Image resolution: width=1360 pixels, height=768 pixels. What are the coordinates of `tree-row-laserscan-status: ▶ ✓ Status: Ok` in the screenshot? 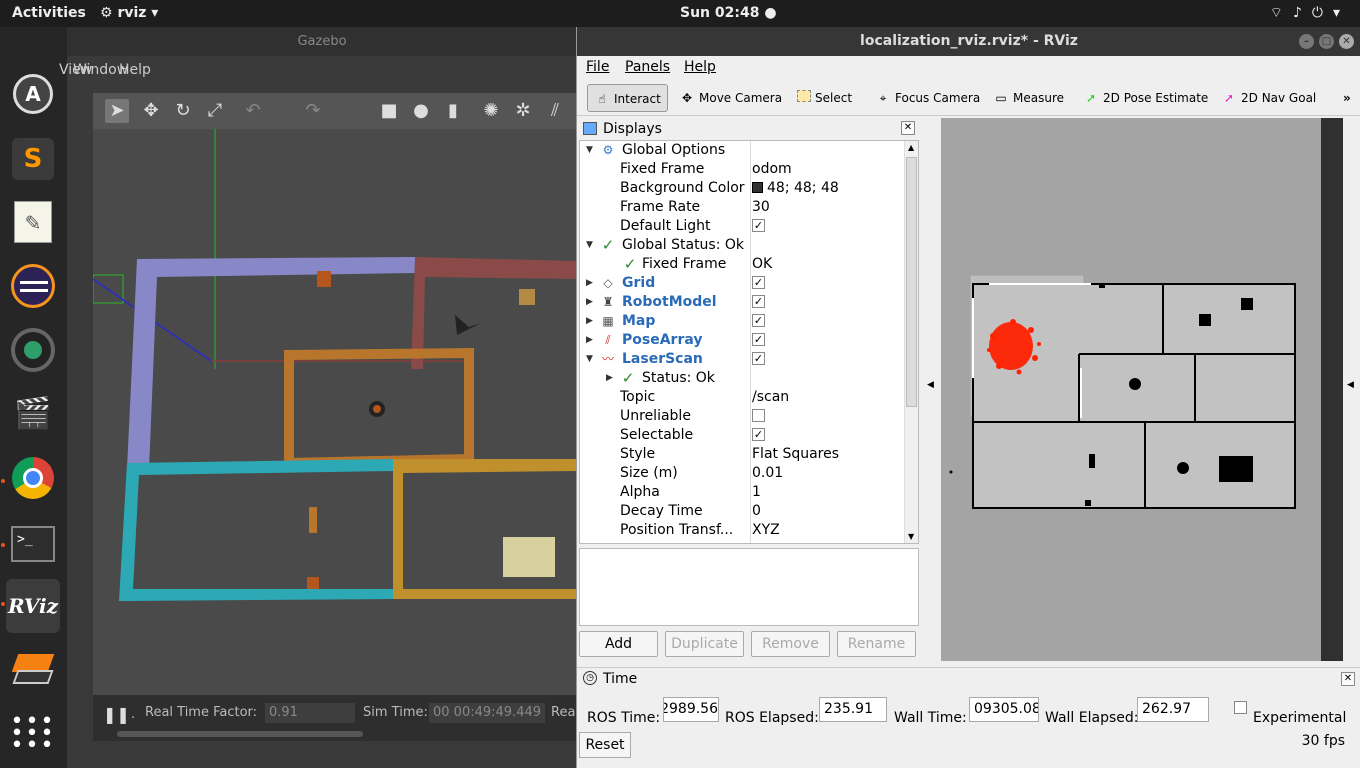 It's located at (743, 378).